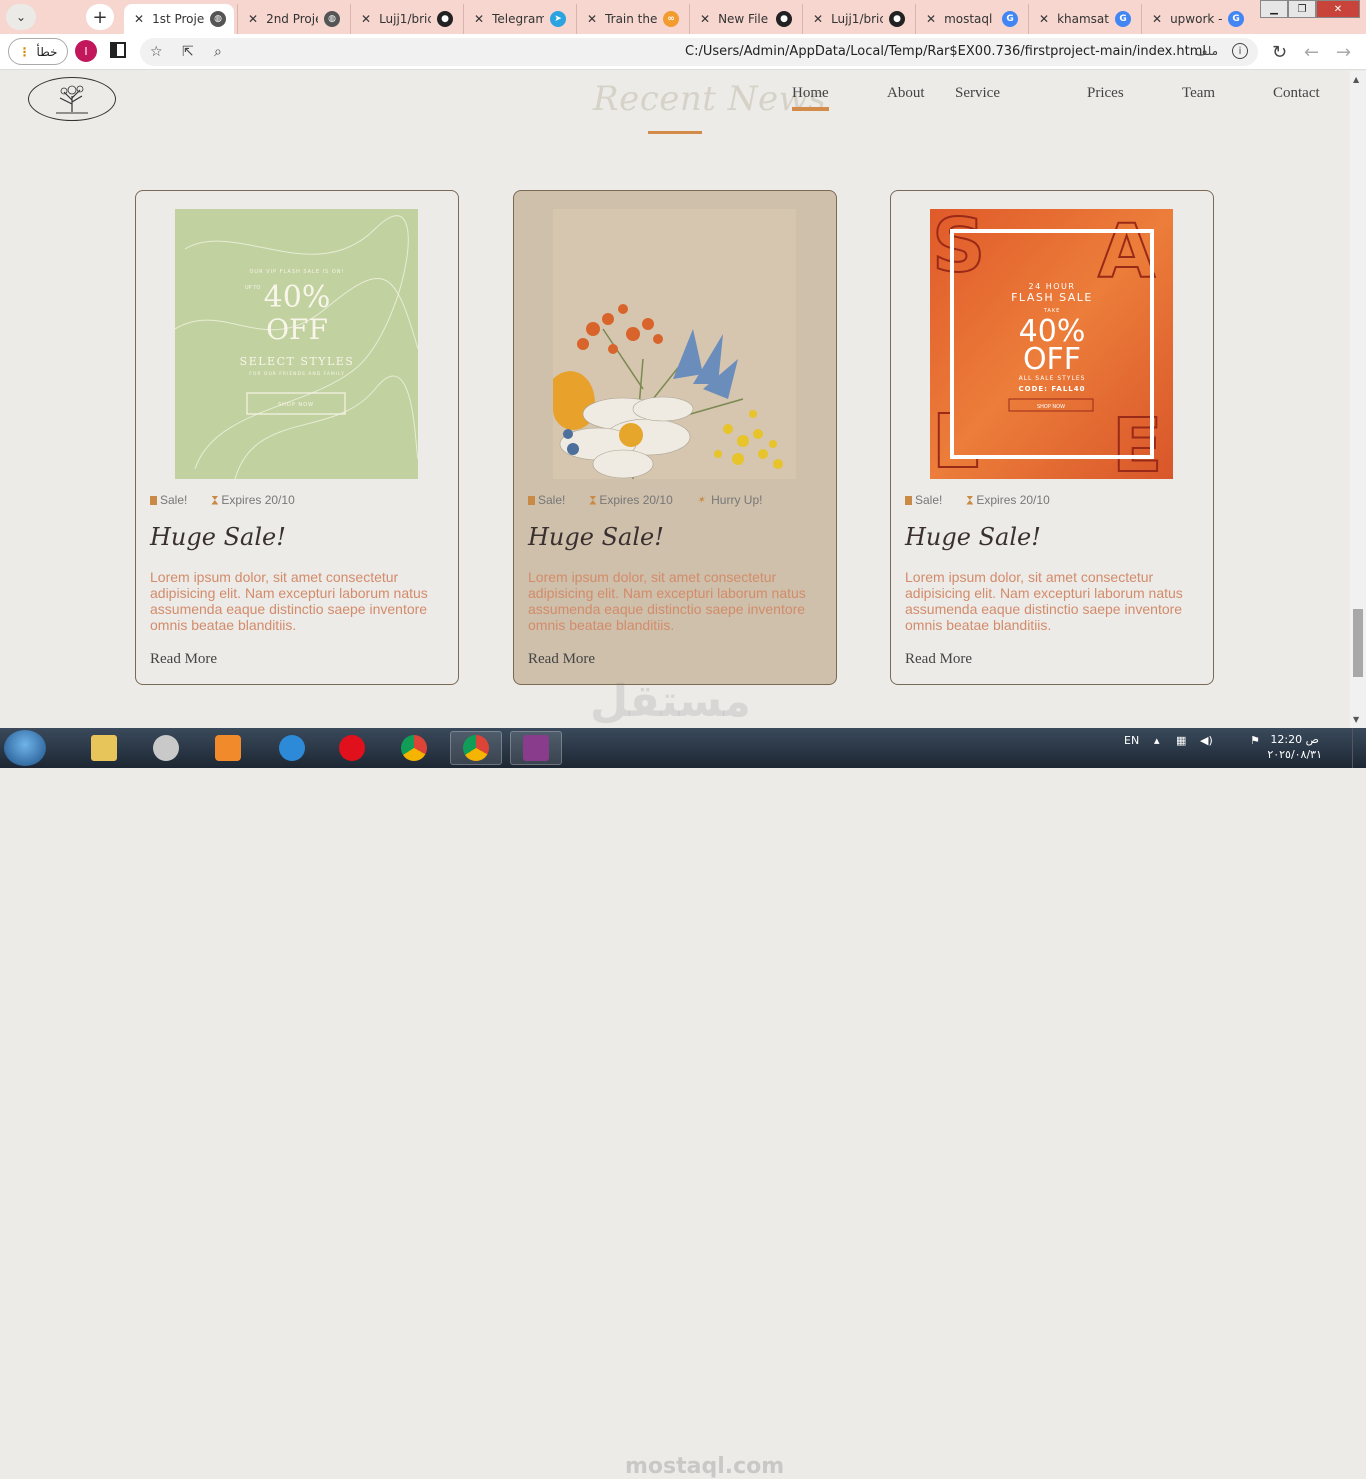 This screenshot has height=1479, width=1366. I want to click on browser-tab: ✕ 2nd Proje ◍, so click(293, 19).